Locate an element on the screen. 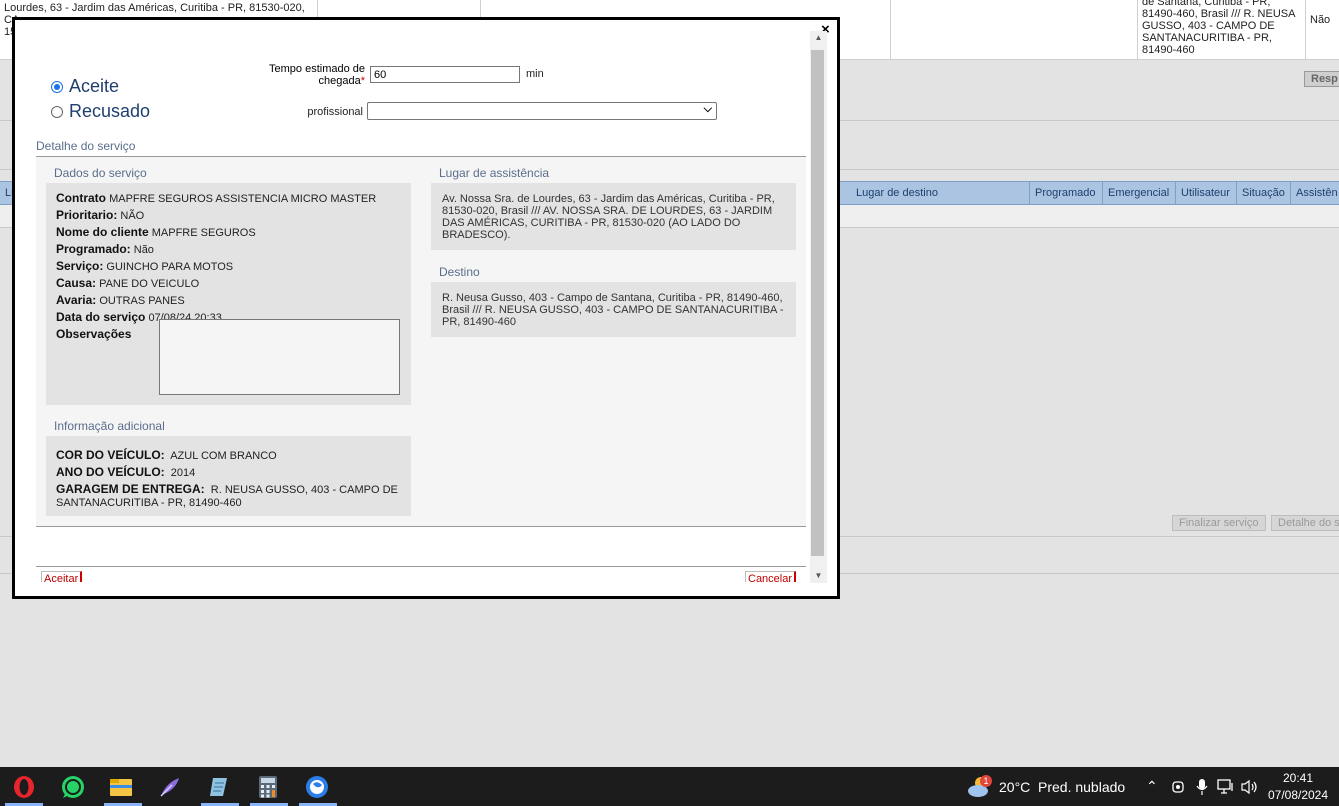 The width and height of the screenshot is (1339, 806). dados-value: Não is located at coordinates (143, 250).